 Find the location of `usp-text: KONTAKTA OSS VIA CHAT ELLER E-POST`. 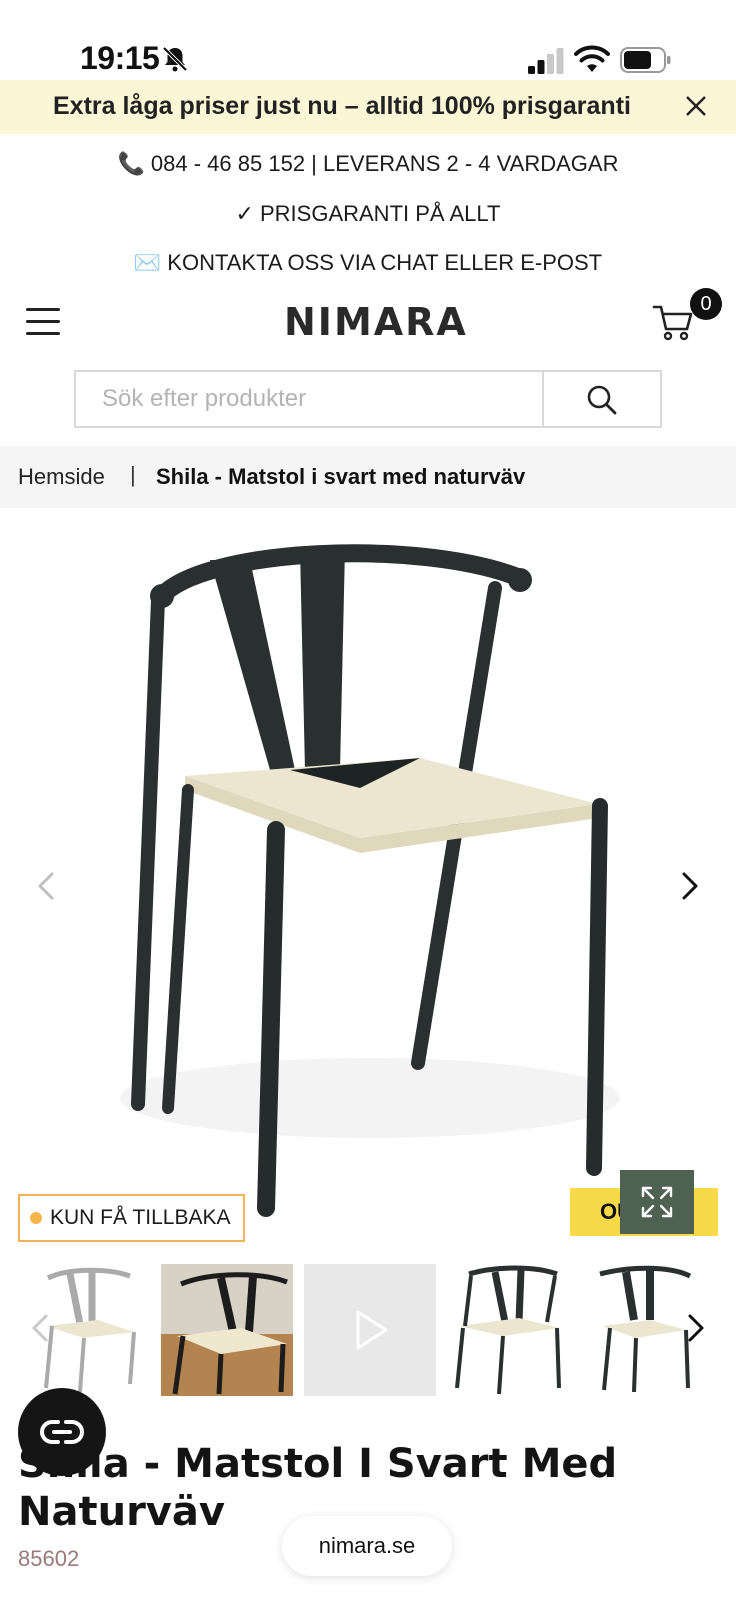

usp-text: KONTAKTA OSS VIA CHAT ELLER E-POST is located at coordinates (385, 262).